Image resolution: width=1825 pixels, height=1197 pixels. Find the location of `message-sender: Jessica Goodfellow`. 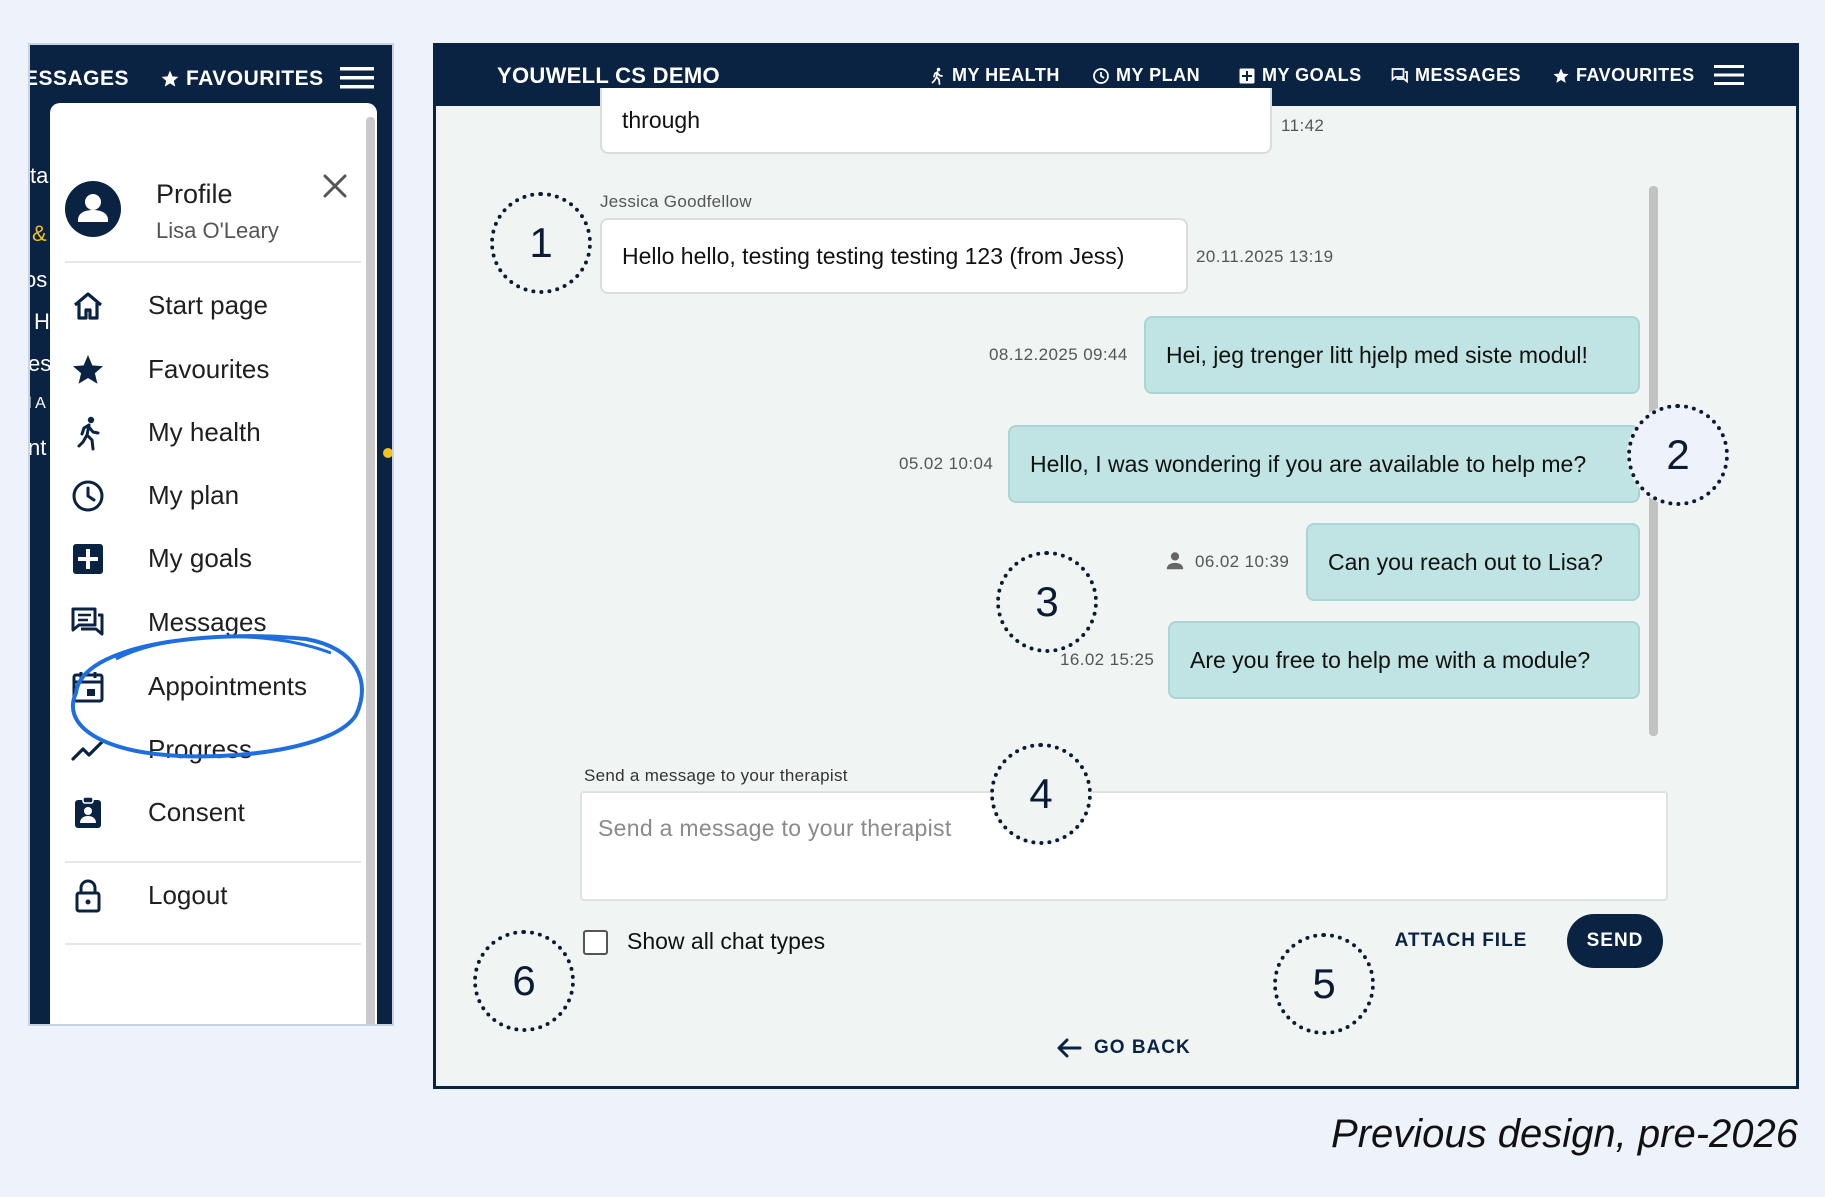

message-sender: Jessica Goodfellow is located at coordinates (676, 201).